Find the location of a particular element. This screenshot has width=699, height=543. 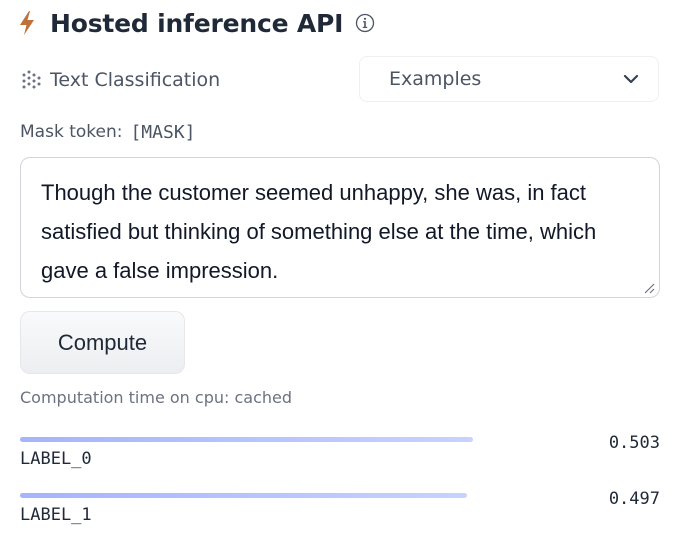

result-label: LABEL_1 is located at coordinates (56, 515).